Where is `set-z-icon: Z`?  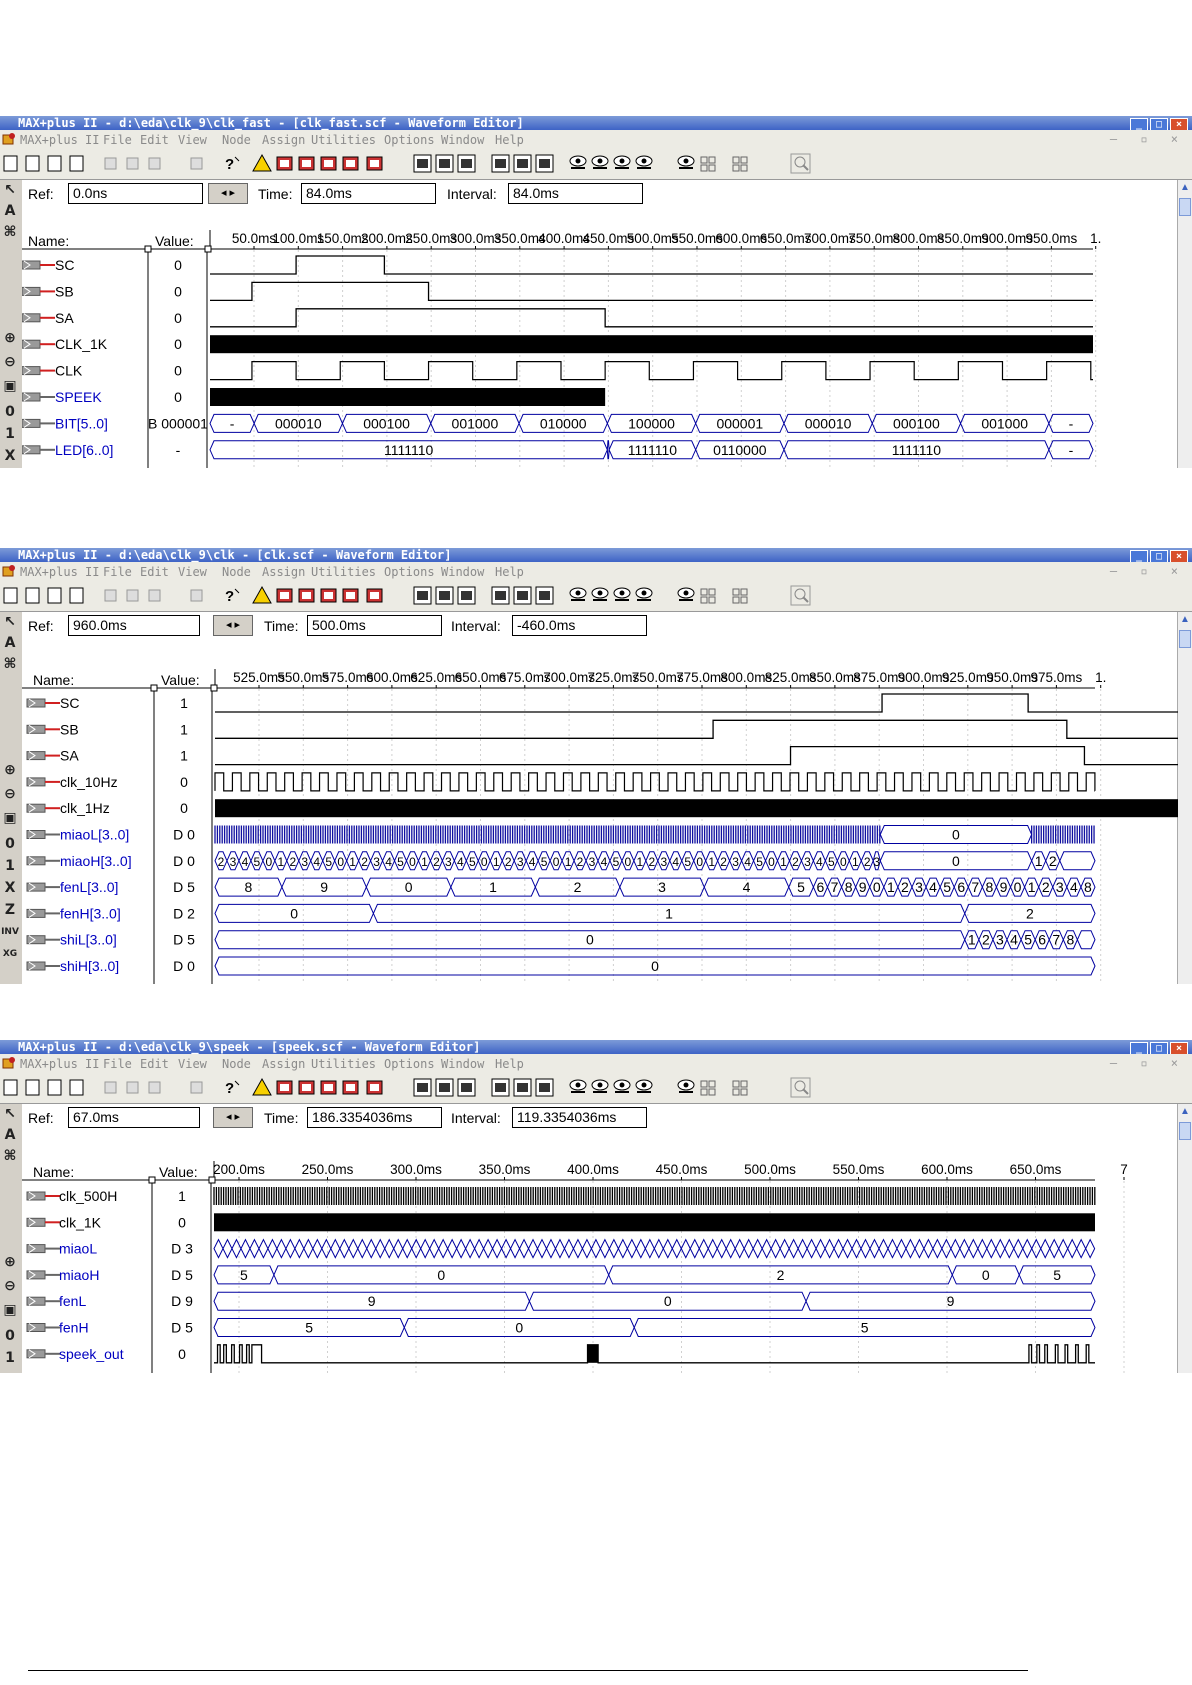
set-z-icon: Z is located at coordinates (10, 910).